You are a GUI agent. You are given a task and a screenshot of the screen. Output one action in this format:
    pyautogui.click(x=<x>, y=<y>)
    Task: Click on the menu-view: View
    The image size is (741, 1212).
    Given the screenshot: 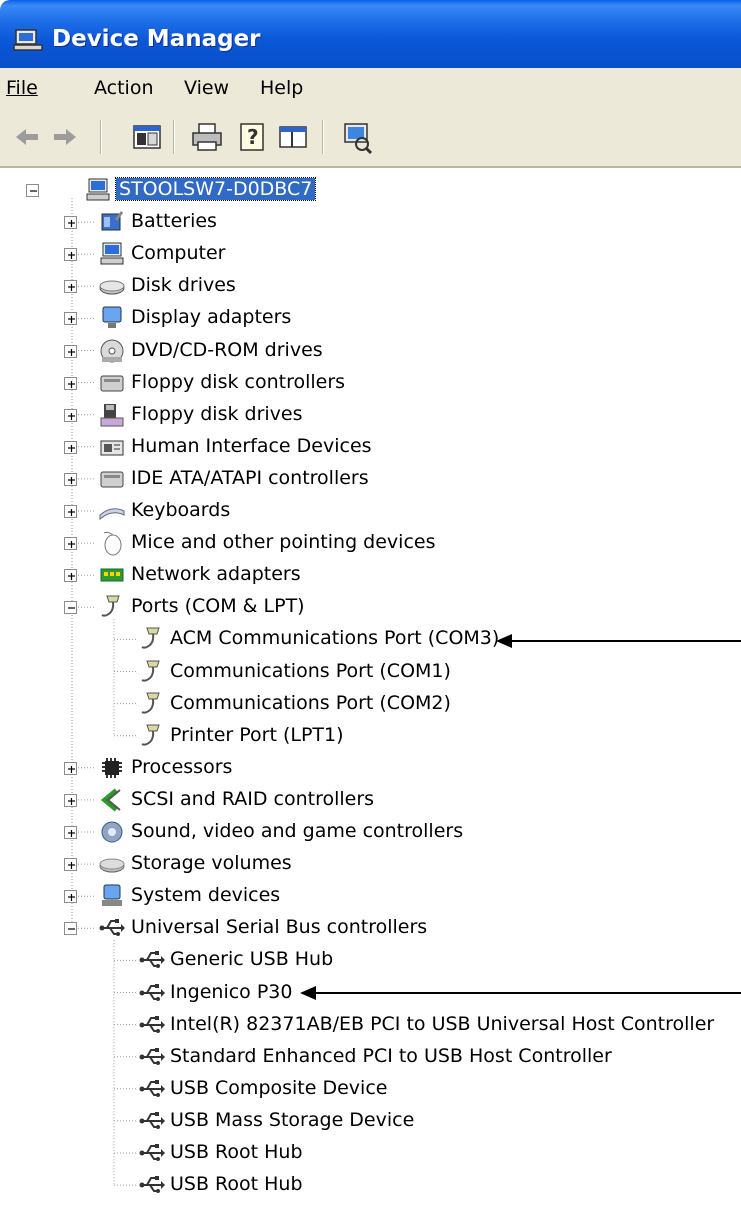 What is the action you would take?
    pyautogui.click(x=206, y=88)
    